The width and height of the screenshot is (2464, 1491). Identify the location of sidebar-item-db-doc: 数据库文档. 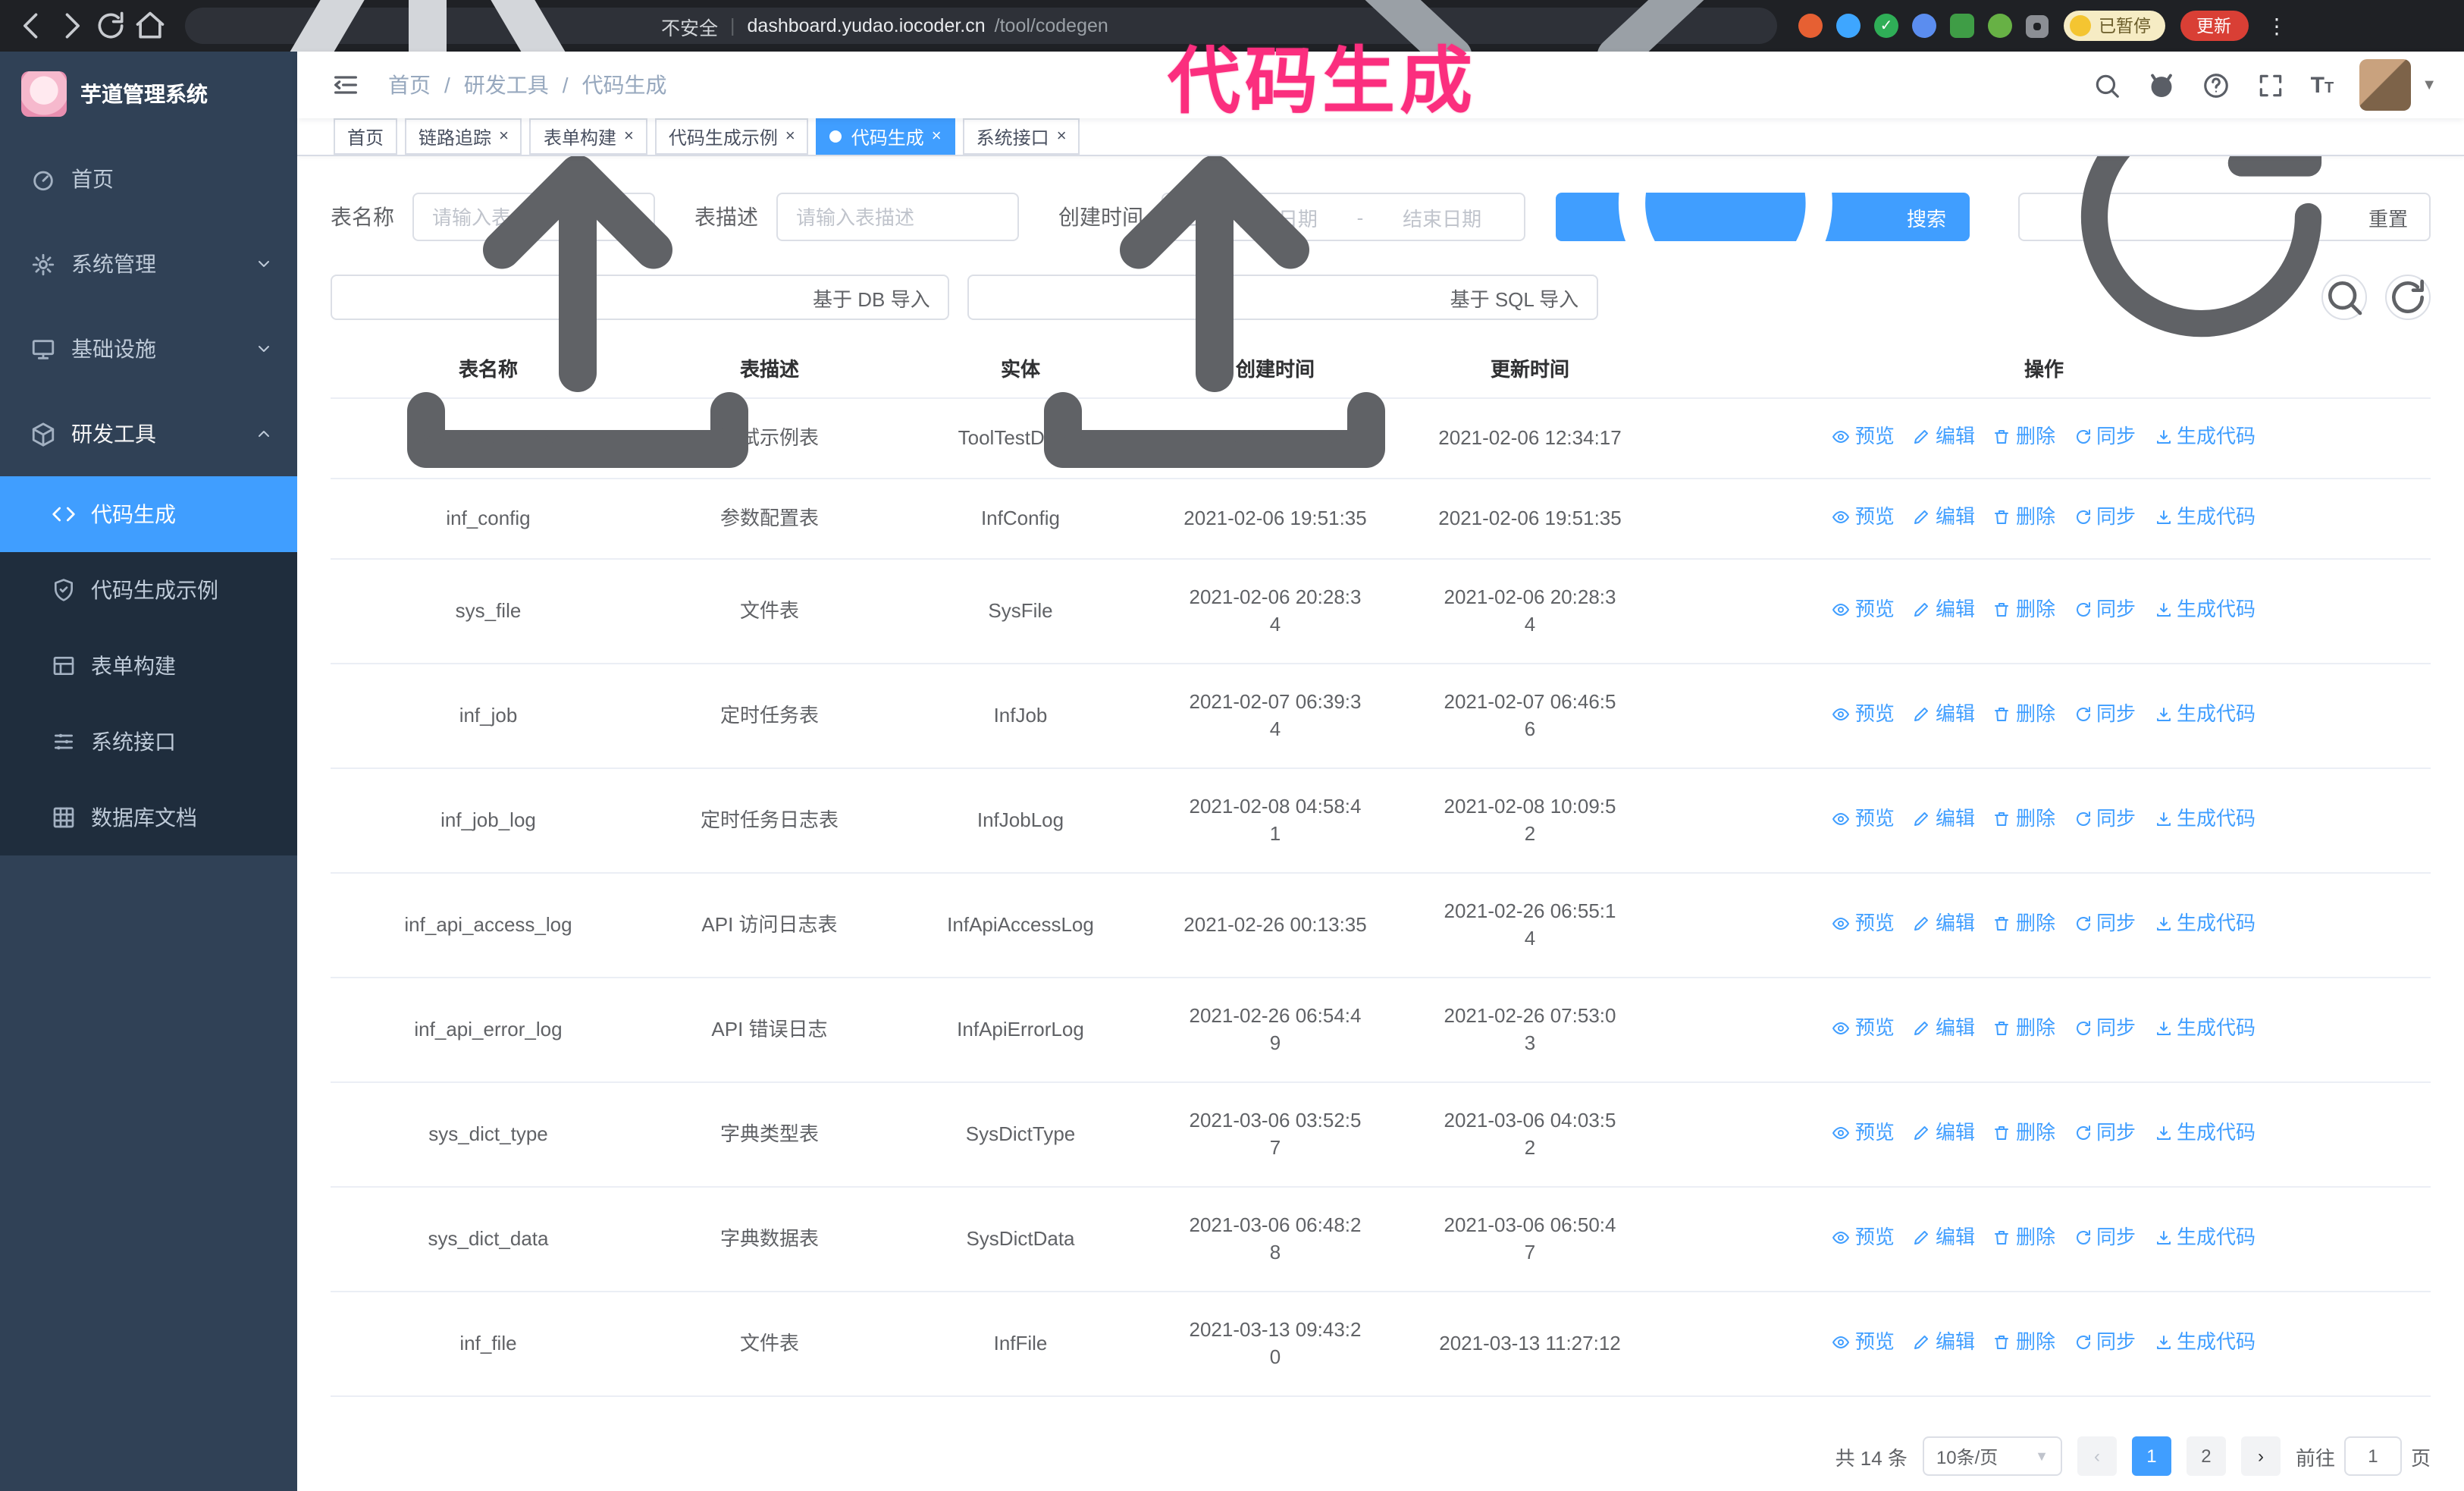
(148, 817).